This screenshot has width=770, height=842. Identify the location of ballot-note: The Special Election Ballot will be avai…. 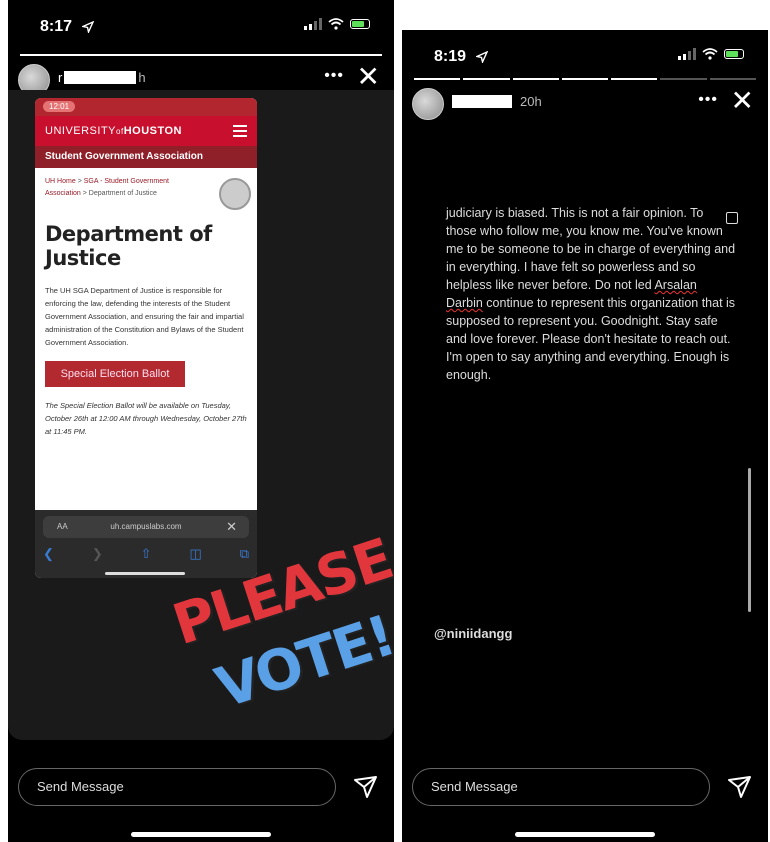
(146, 418).